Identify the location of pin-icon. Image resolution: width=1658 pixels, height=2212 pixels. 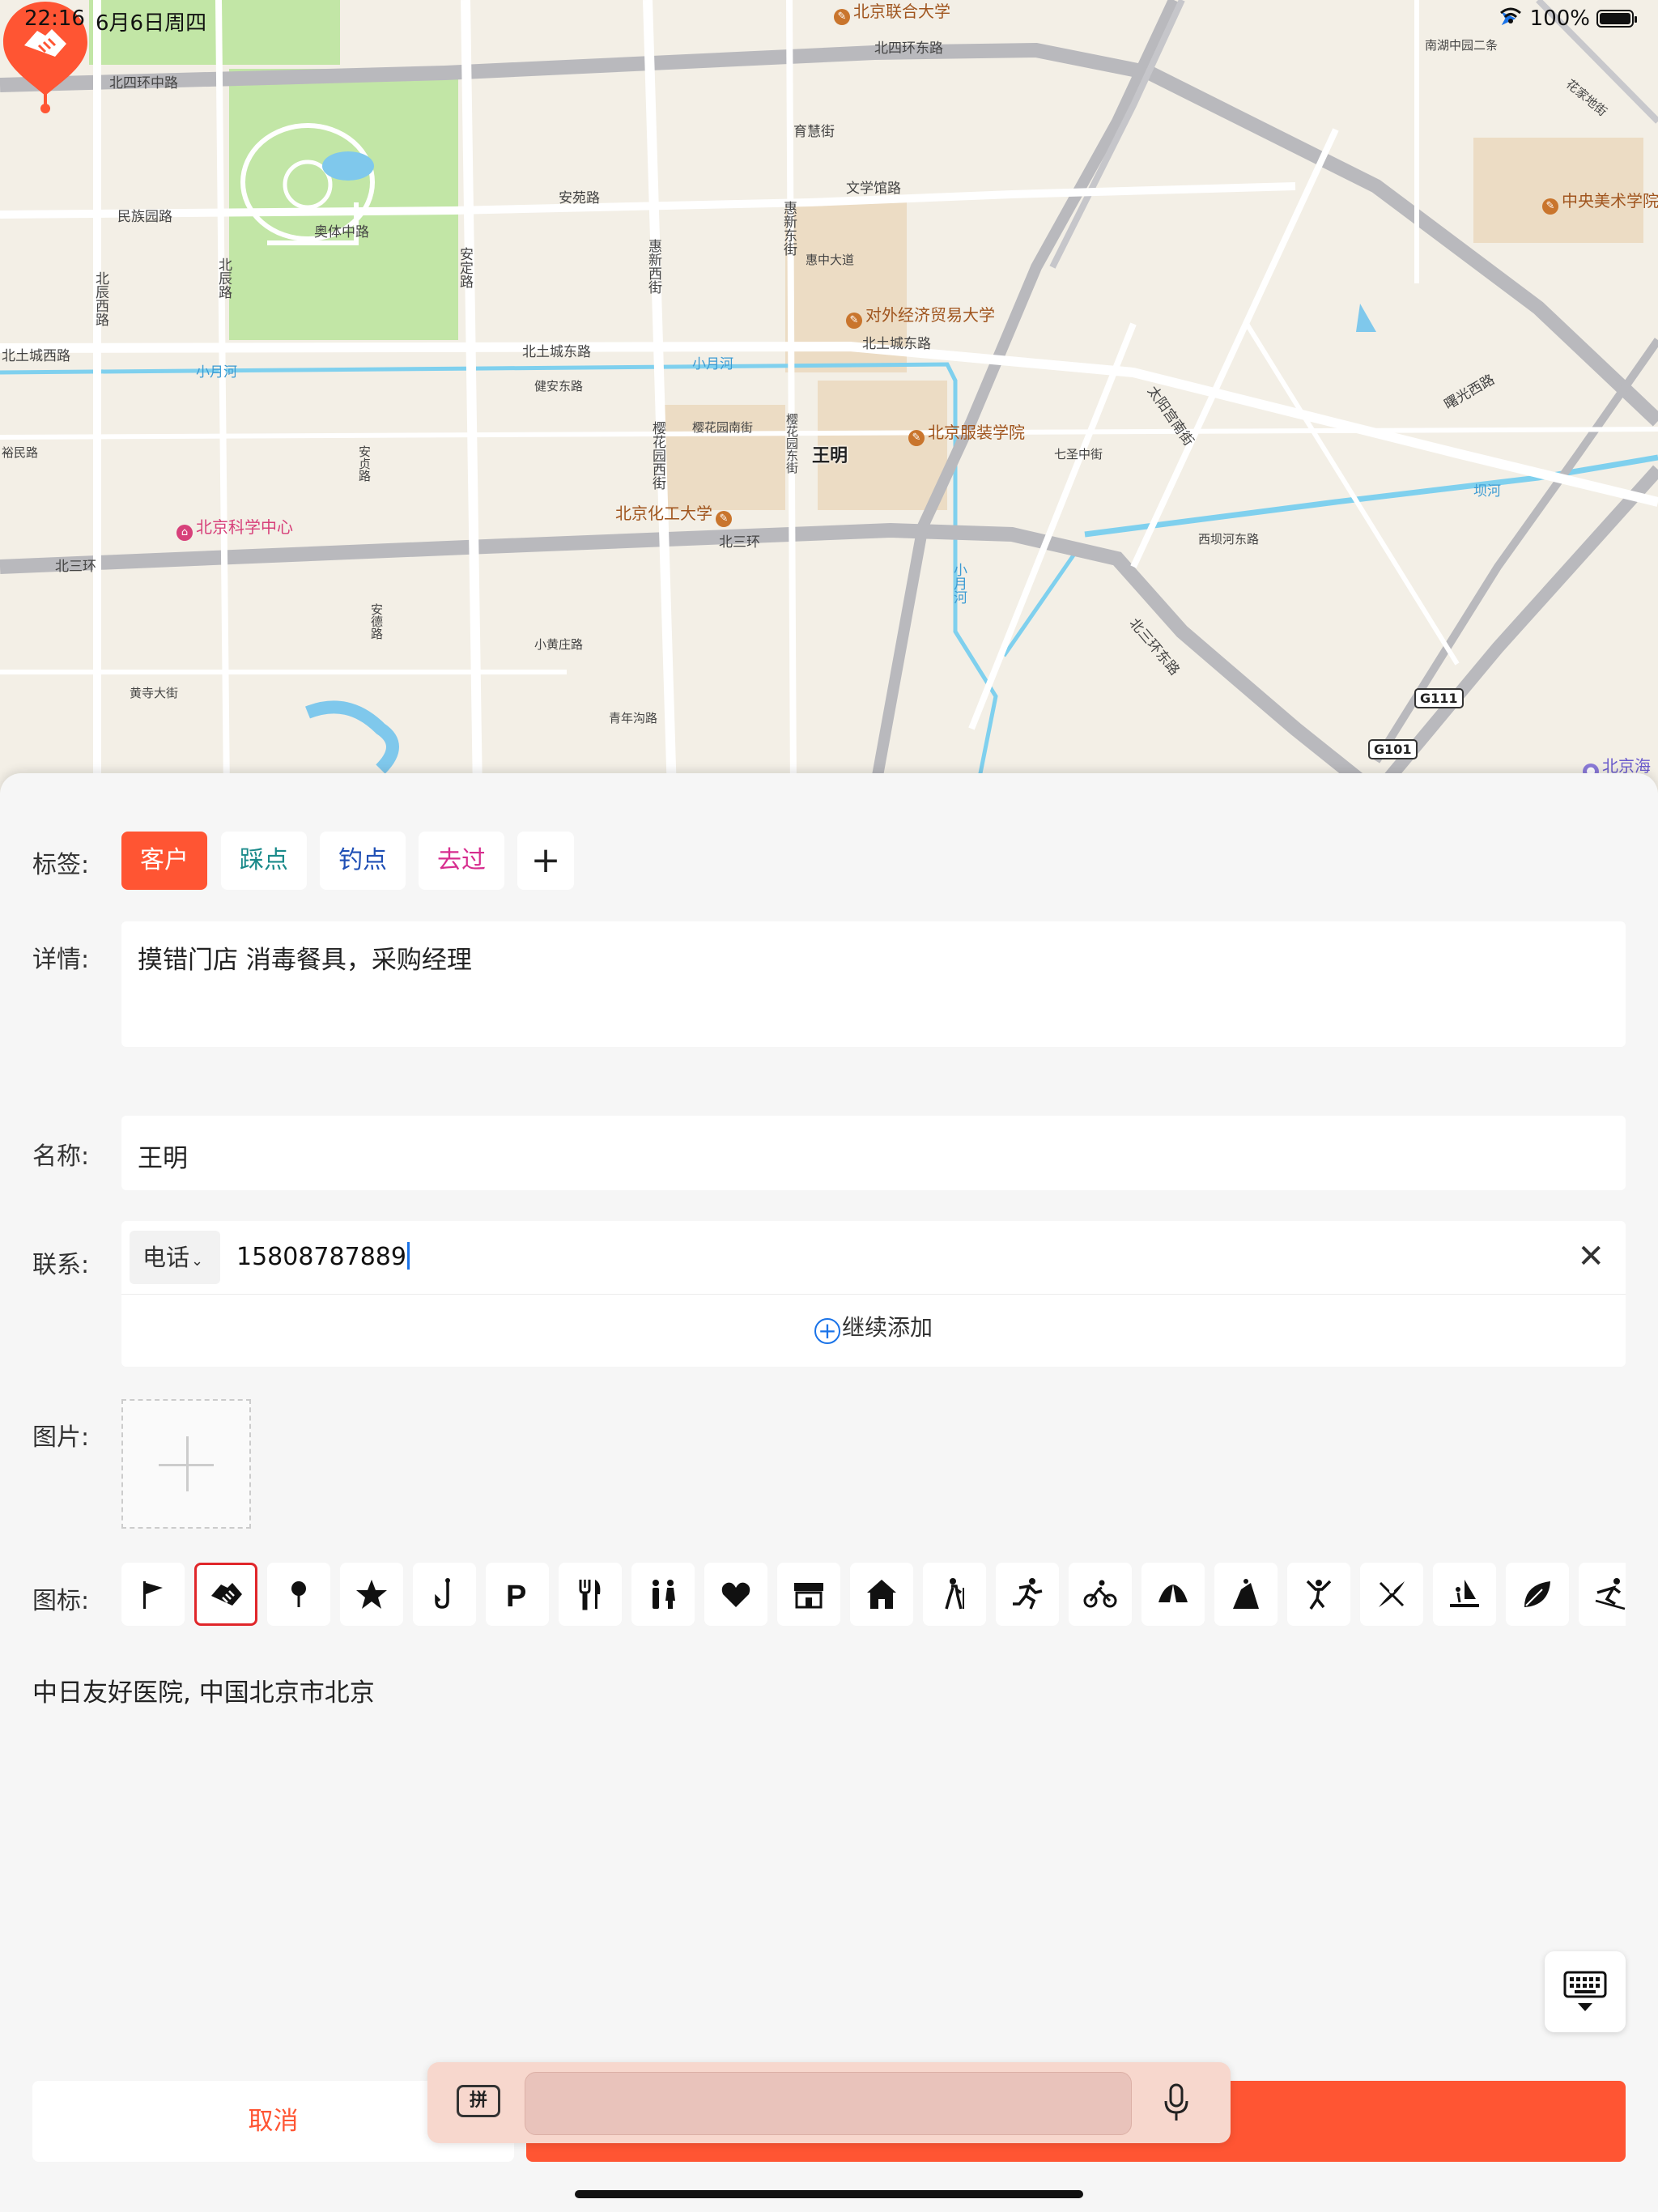
(298, 1595).